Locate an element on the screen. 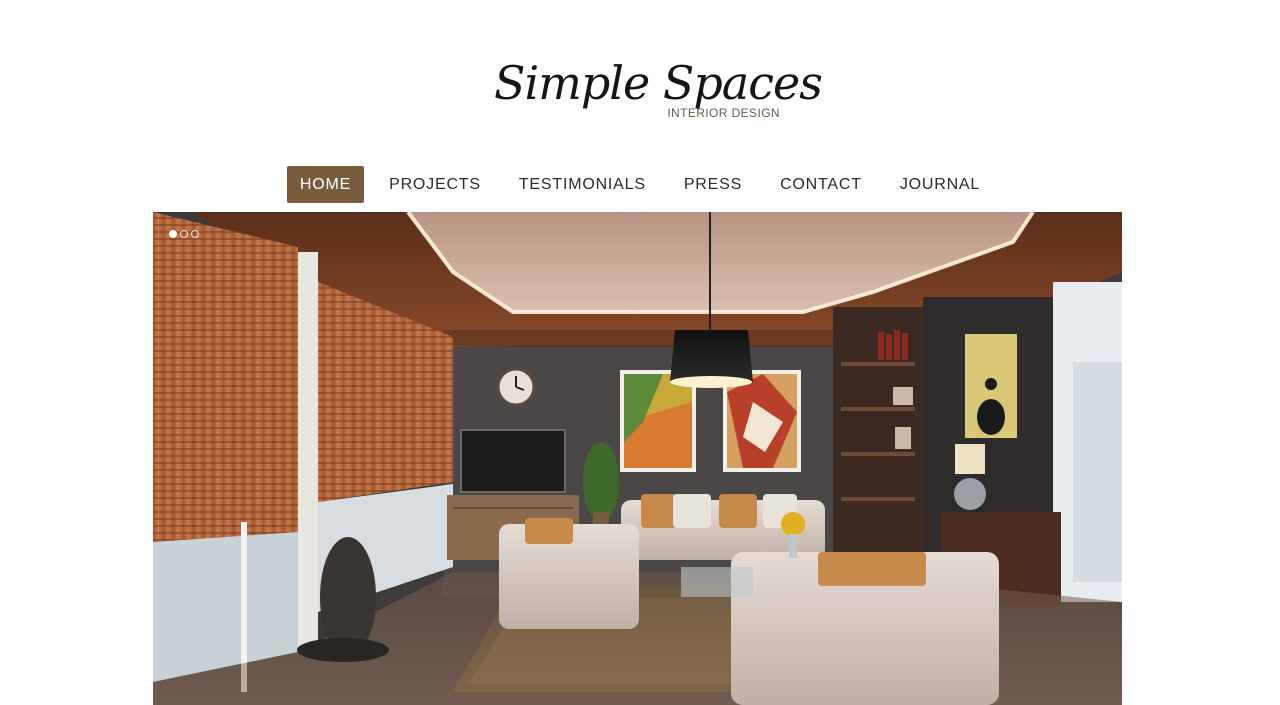  slider-dots is located at coordinates (184, 234).